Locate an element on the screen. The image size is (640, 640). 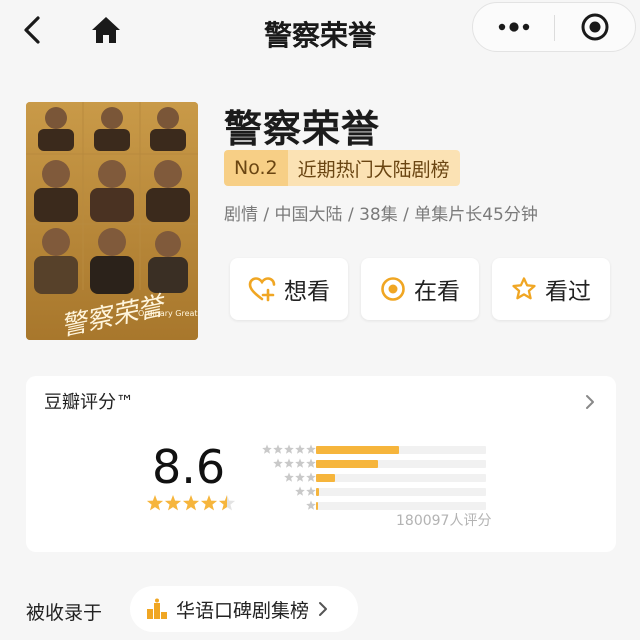
watching-button: 在看 is located at coordinates (420, 289).